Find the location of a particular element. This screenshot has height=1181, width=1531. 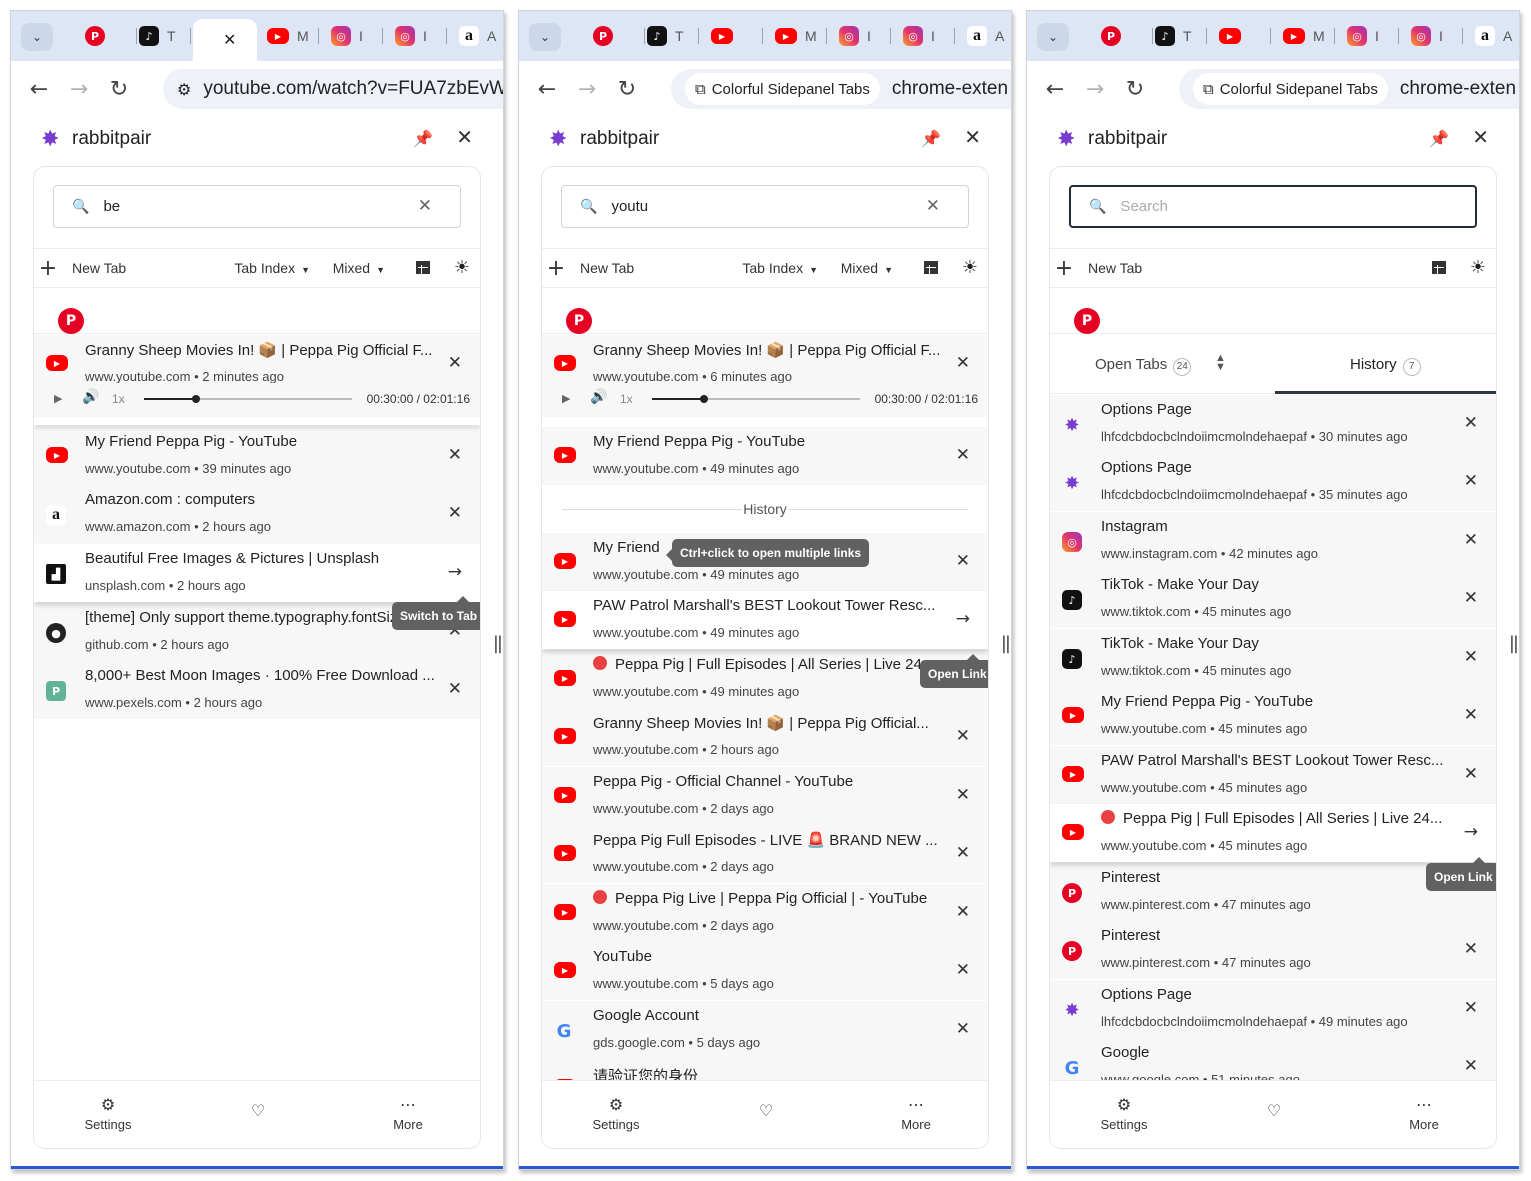

tab-open-tabs: Open Tabs 24 is located at coordinates (1143, 366).